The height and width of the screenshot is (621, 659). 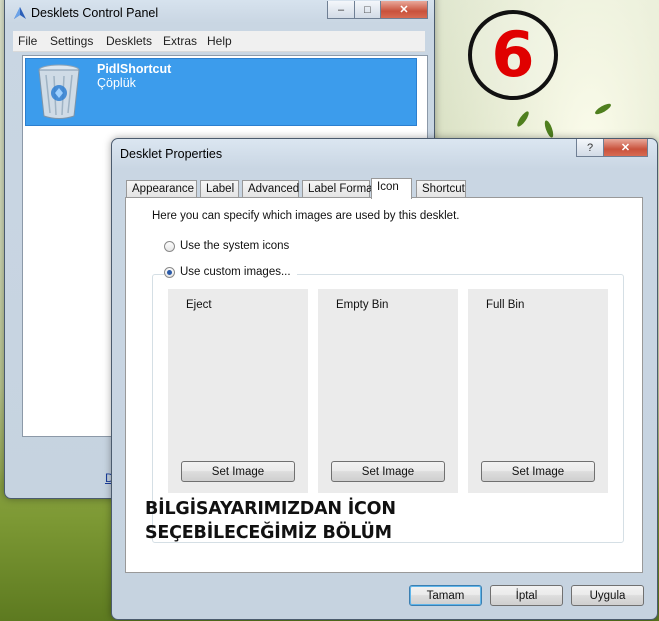 I want to click on set-image-empty-bin-button: Set Image, so click(x=388, y=471).